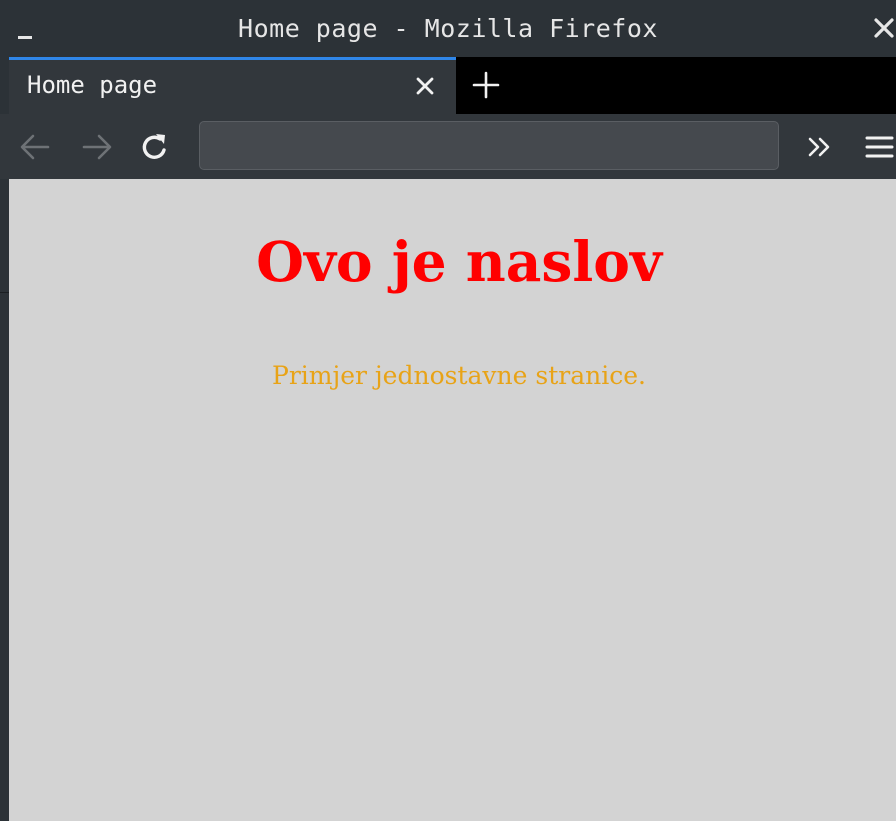 This screenshot has height=821, width=896. What do you see at coordinates (232, 85) in the screenshot?
I see `tab-home-page: Home page` at bounding box center [232, 85].